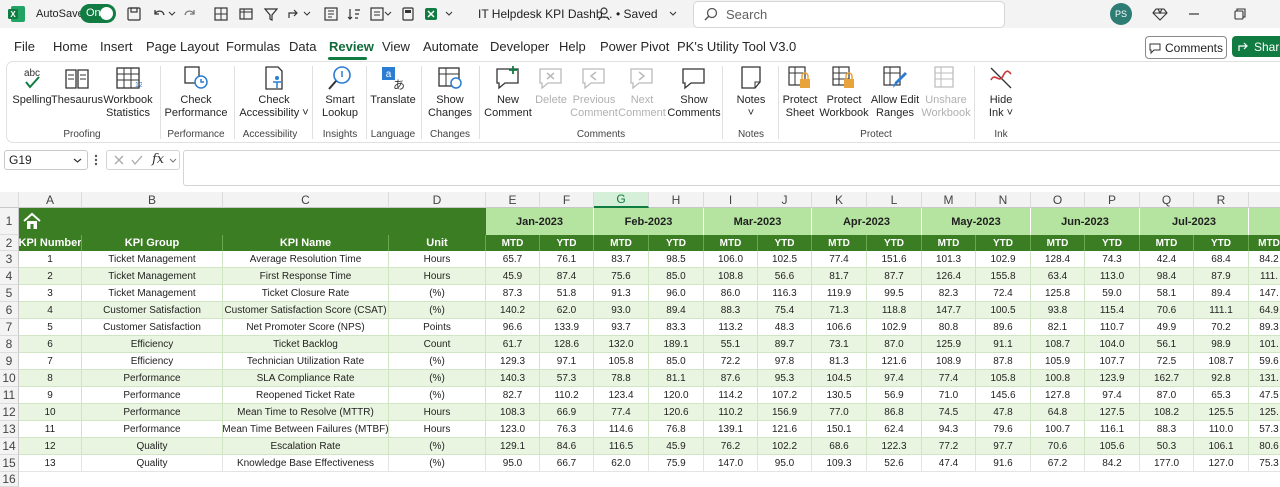 This screenshot has width=1280, height=487. I want to click on row-header-14: 14, so click(9, 446).